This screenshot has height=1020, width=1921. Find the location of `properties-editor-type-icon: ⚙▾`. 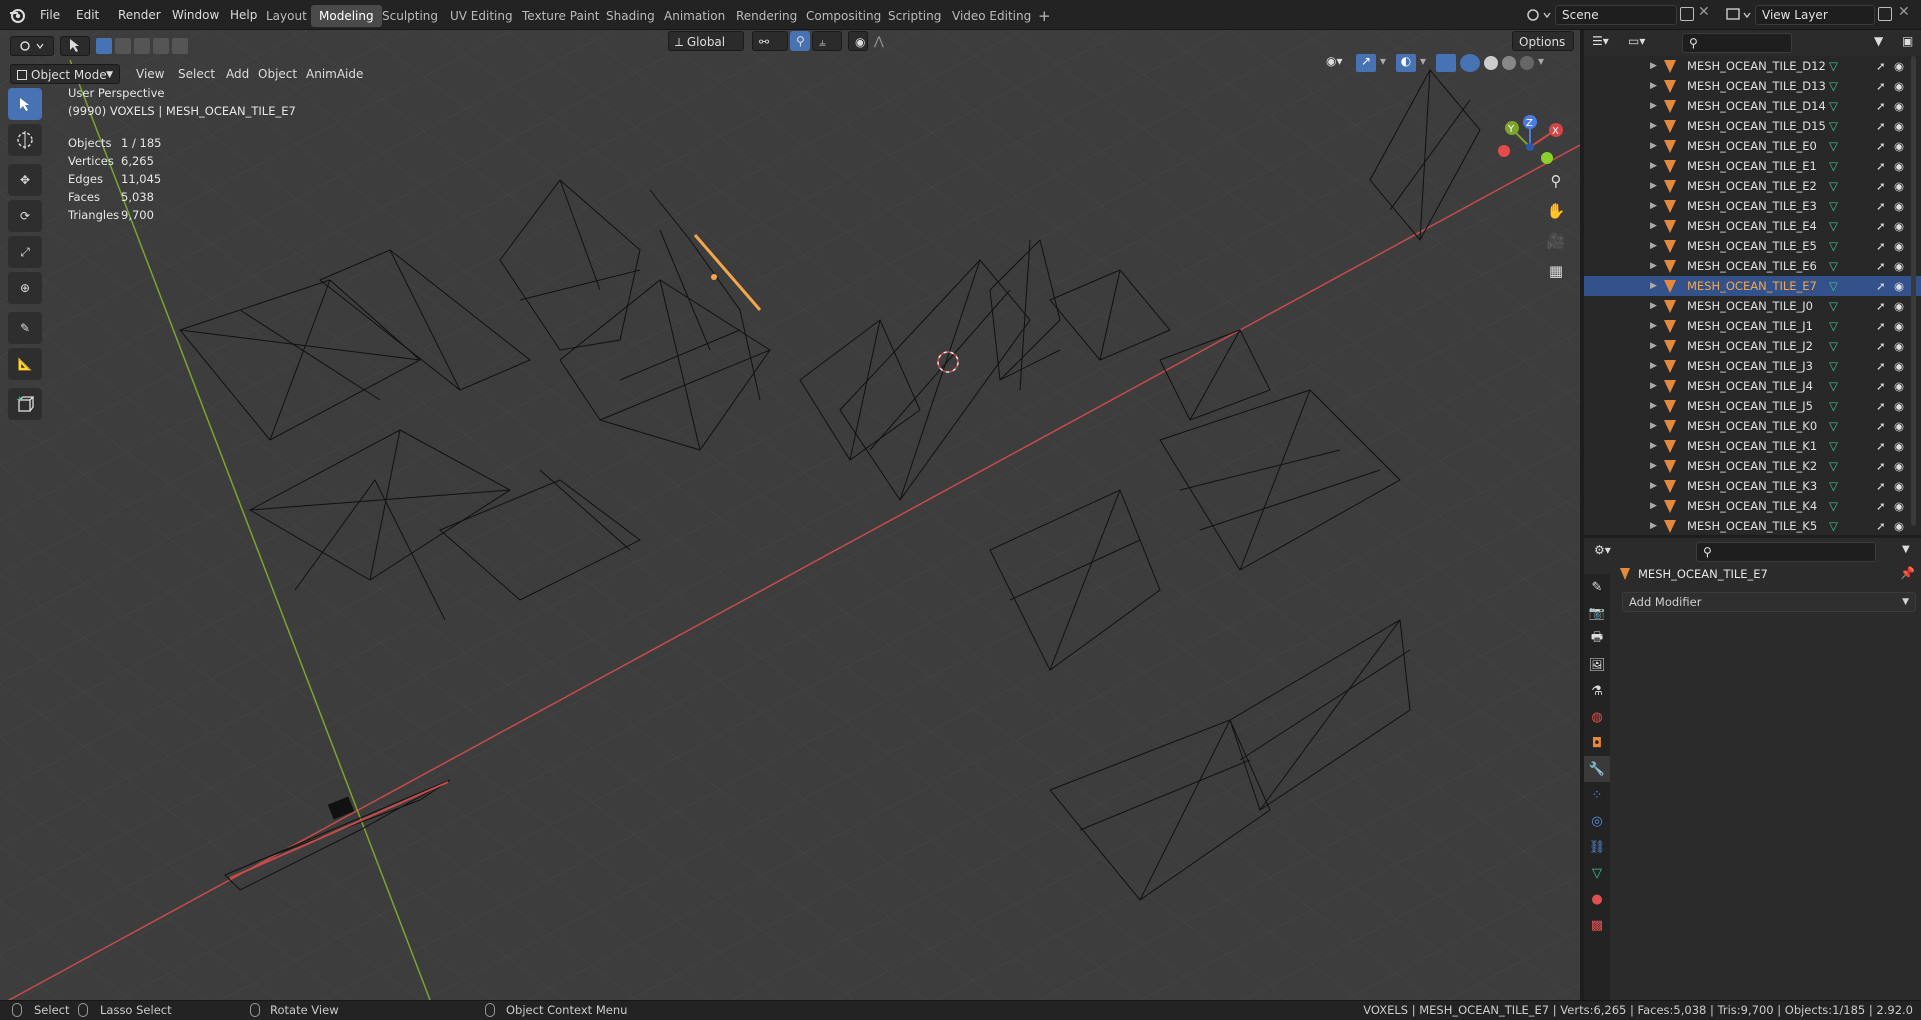

properties-editor-type-icon: ⚙▾ is located at coordinates (1602, 550).